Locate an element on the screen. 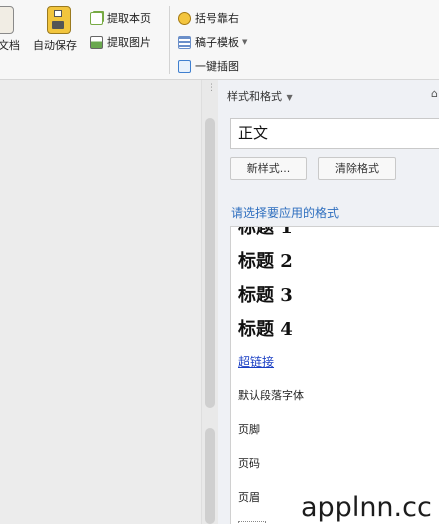 This screenshot has width=439, height=524. draft-template-button: 稿子模板 ▼ is located at coordinates (212, 42).